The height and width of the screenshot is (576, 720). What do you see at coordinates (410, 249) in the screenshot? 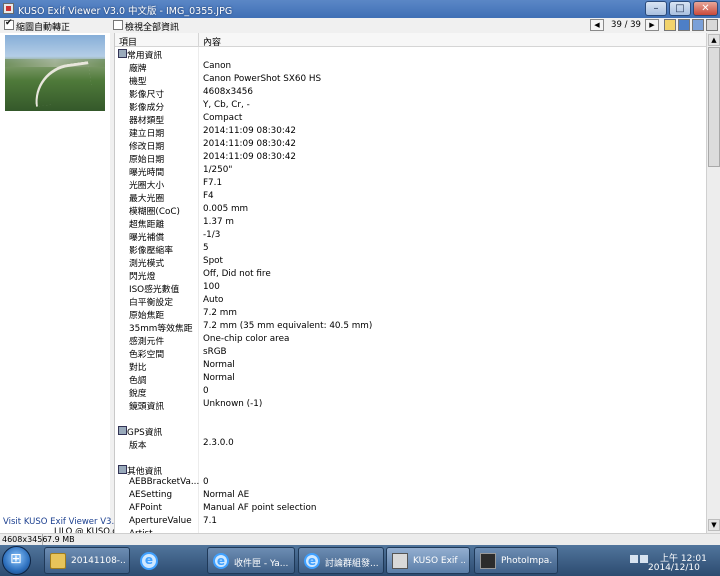
I see `table-row: 影像壓縮率 5` at bounding box center [410, 249].